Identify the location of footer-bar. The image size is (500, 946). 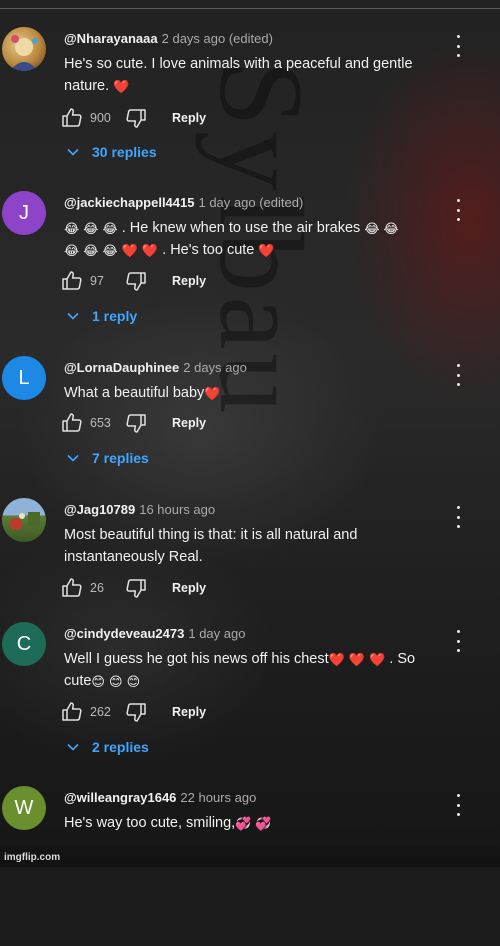
(250, 857).